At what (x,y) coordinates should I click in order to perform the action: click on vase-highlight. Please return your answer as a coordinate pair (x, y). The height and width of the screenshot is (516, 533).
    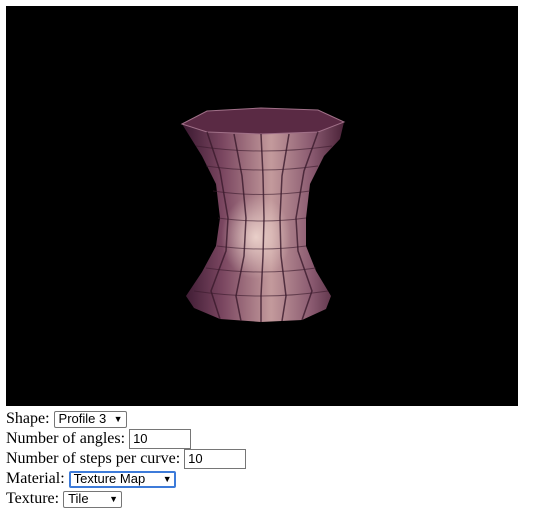
    Looking at the image, I should click on (261, 231).